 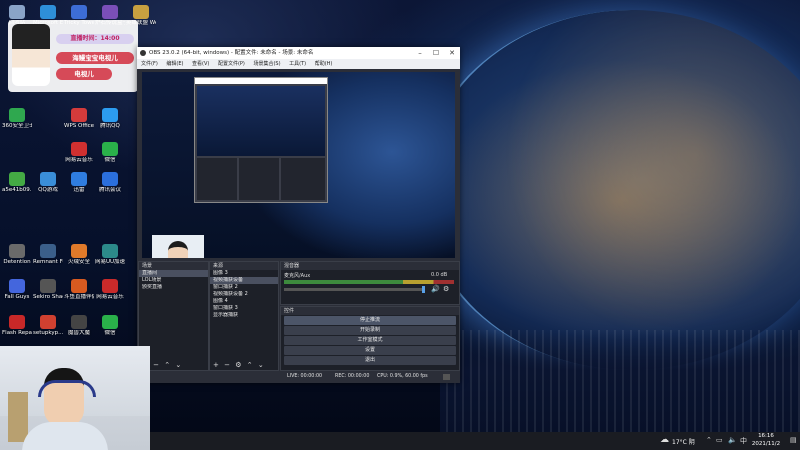 I want to click on mixer-dock: 混音器 麦克风/Aux 0.0 dB 🔊 ⚙, so click(x=370, y=283).